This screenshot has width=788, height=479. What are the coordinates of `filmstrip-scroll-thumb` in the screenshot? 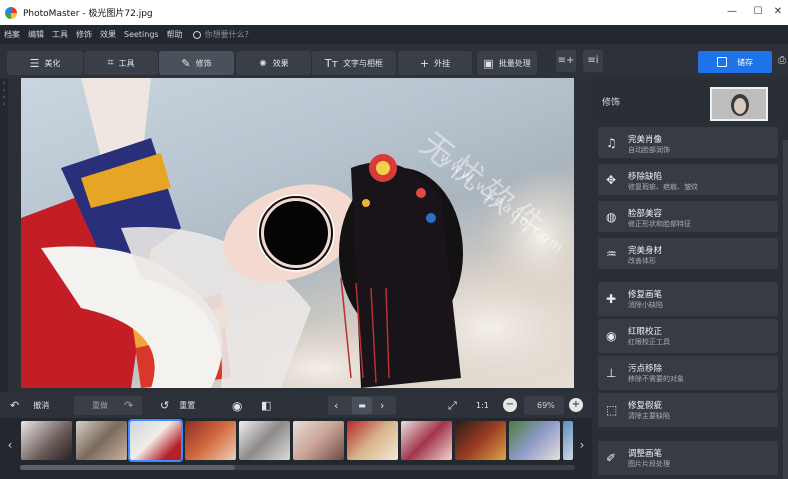 It's located at (127, 467).